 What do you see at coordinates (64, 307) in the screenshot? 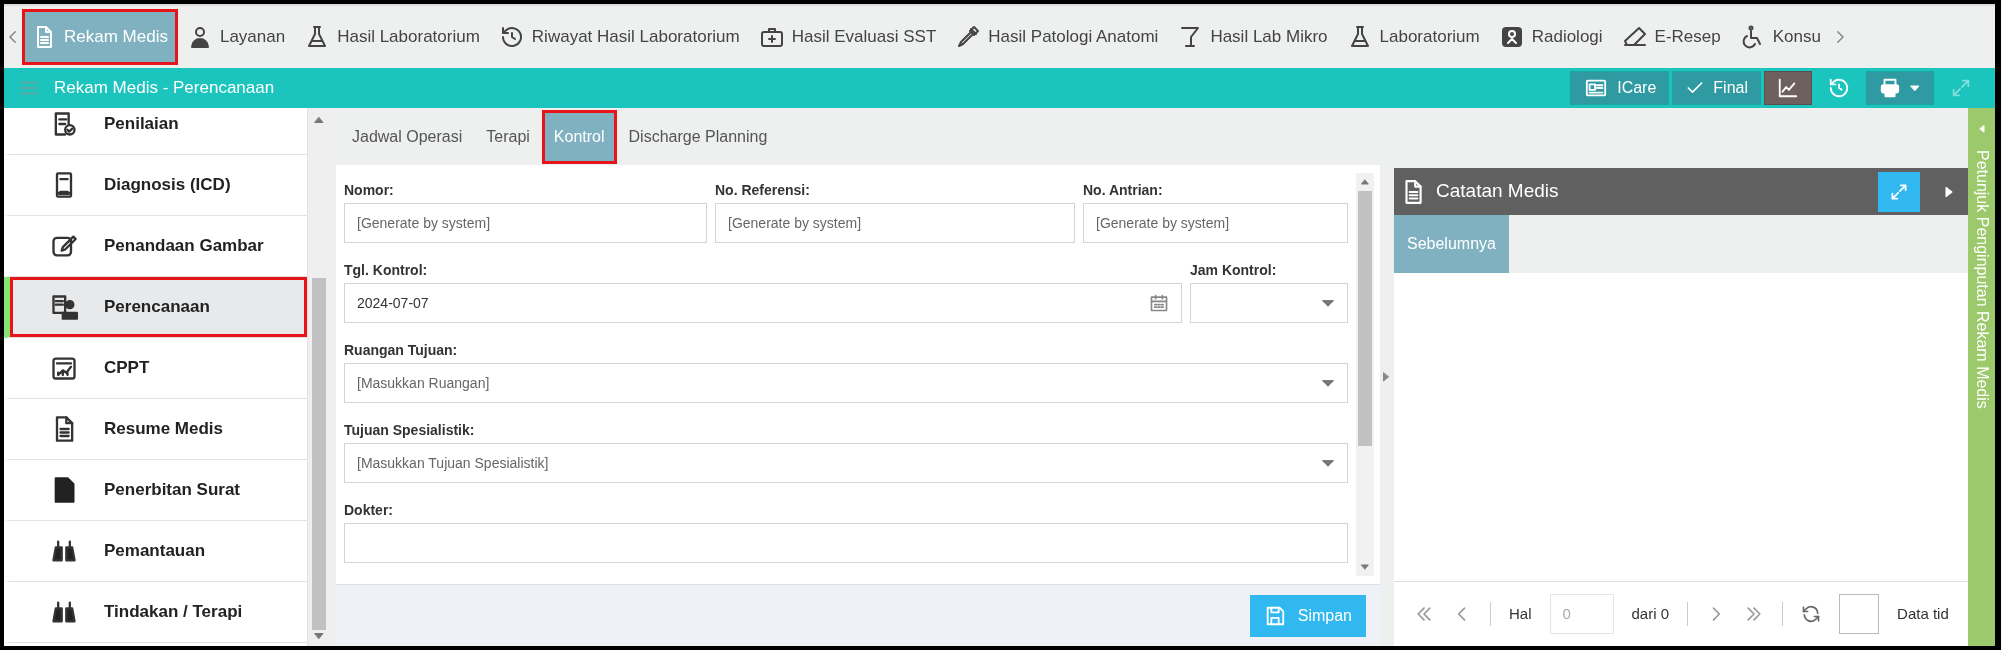
I see `clipboard-user-icon` at bounding box center [64, 307].